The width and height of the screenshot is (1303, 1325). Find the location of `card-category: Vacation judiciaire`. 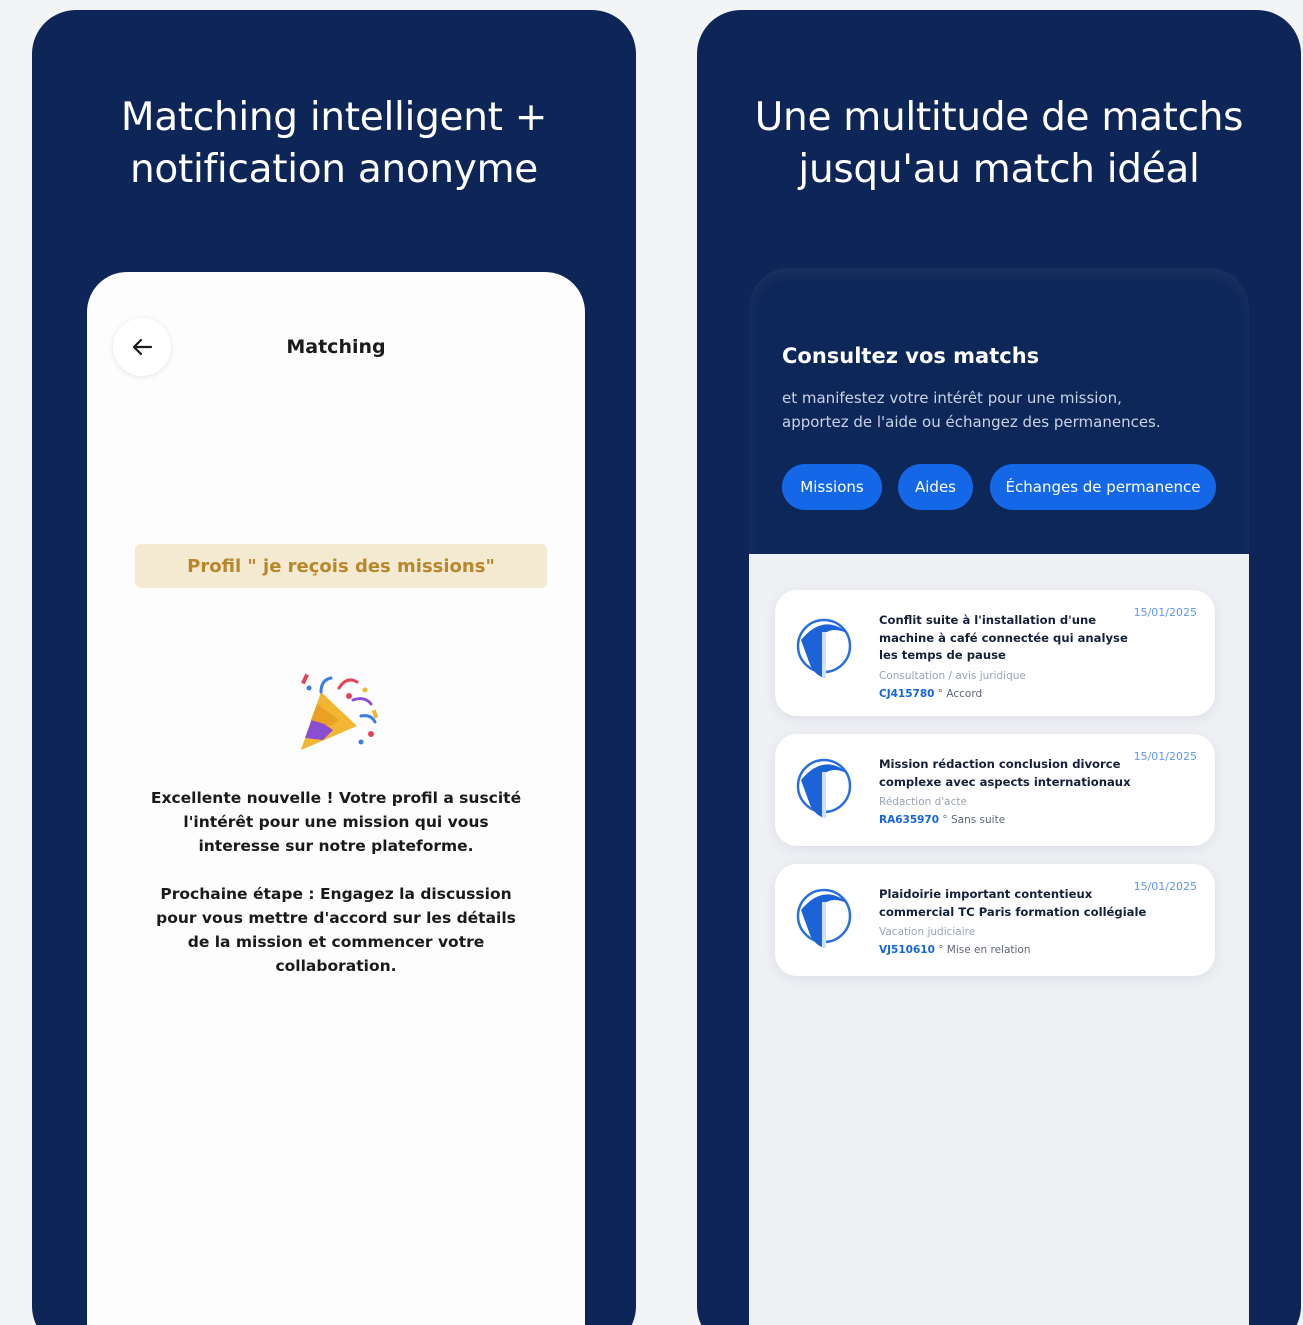

card-category: Vacation judiciaire is located at coordinates (927, 932).